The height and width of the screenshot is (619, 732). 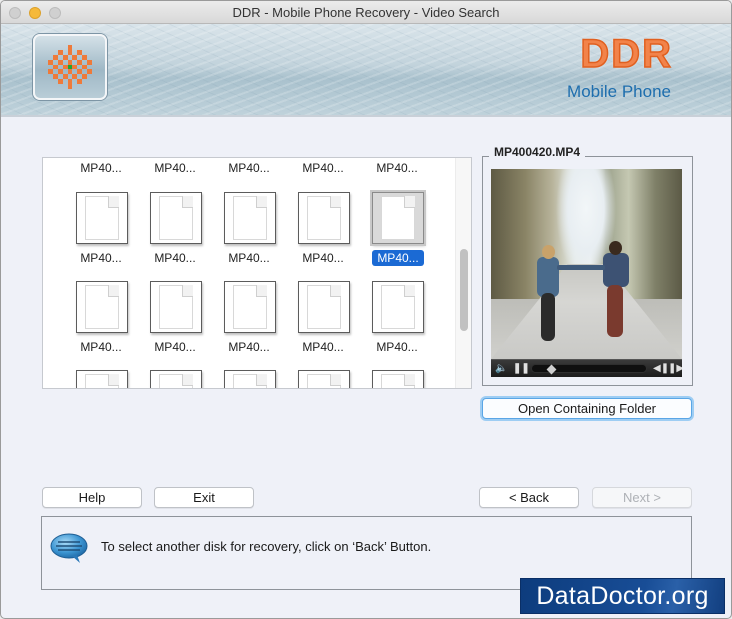 I want to click on datadoctor-watermark: DataDoctor.org, so click(x=622, y=596).